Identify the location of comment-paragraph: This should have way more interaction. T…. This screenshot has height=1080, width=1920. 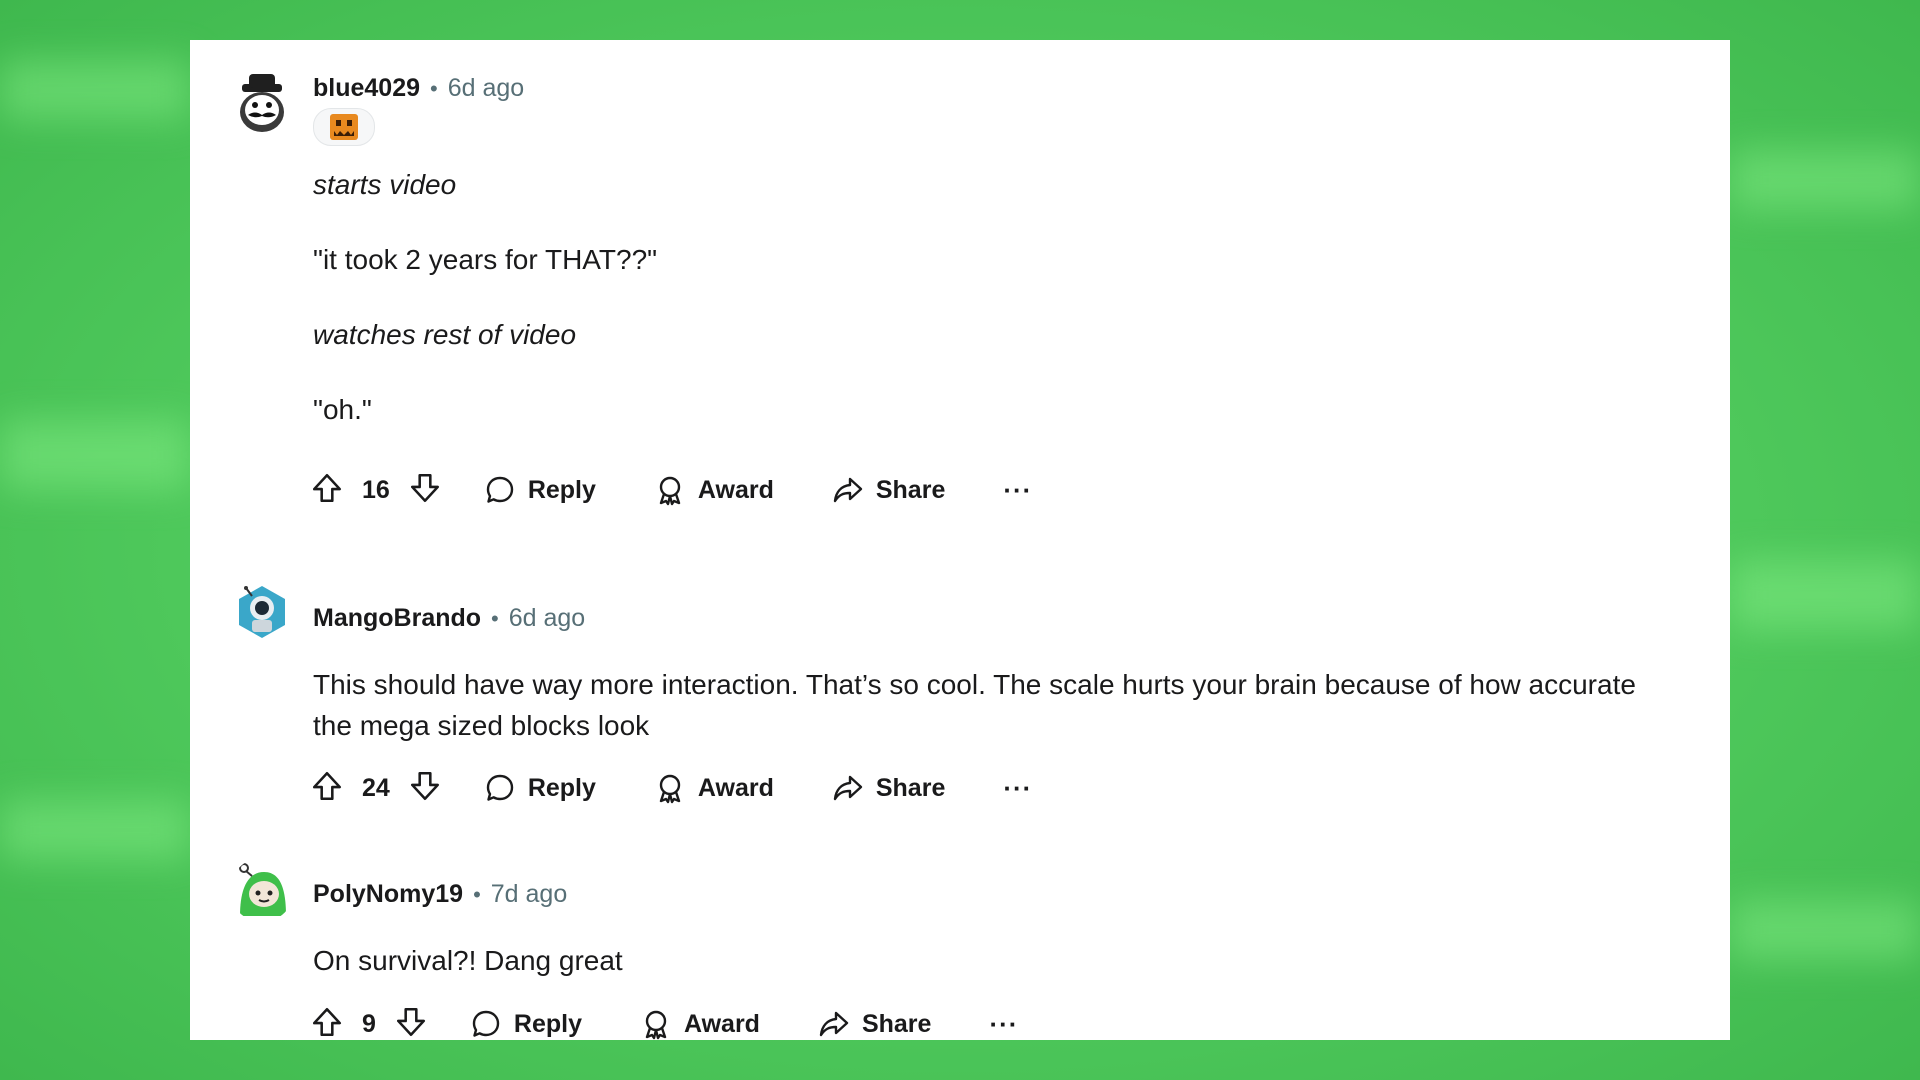
(974, 705).